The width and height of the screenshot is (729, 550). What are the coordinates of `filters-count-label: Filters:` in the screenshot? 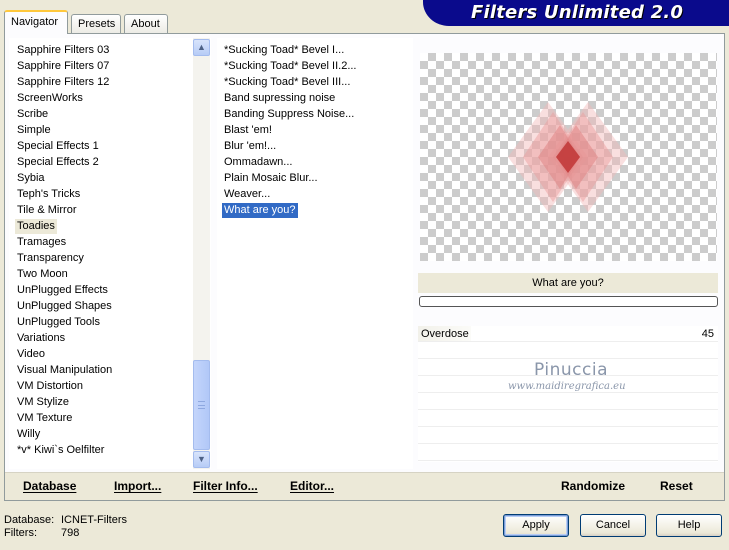 It's located at (20, 533).